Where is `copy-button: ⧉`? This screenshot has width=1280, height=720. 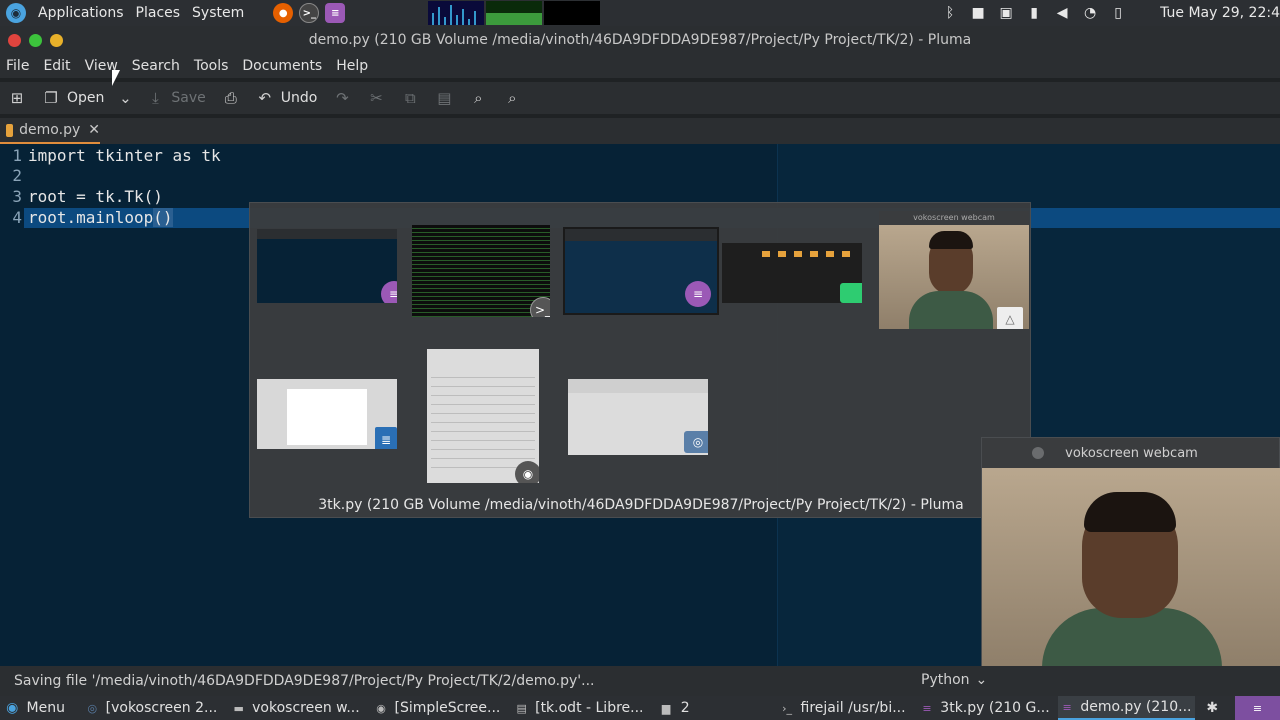 copy-button: ⧉ is located at coordinates (410, 98).